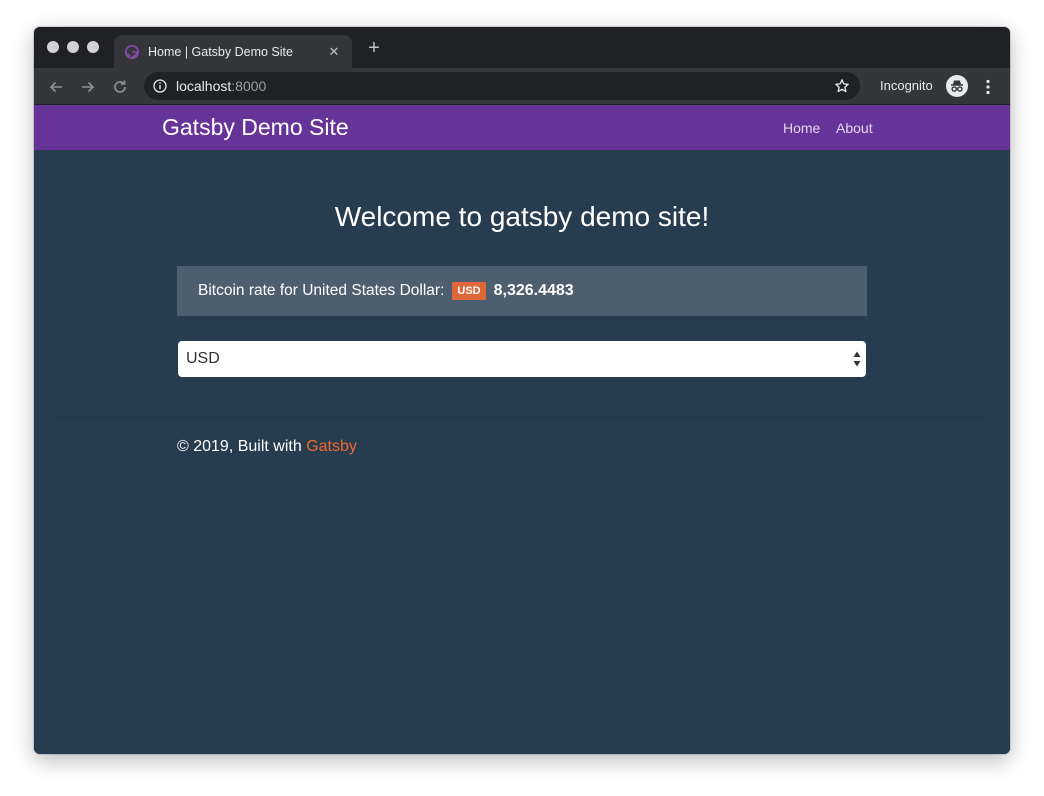 The image size is (1044, 796). I want to click on tab-close-icon: ✕, so click(334, 52).